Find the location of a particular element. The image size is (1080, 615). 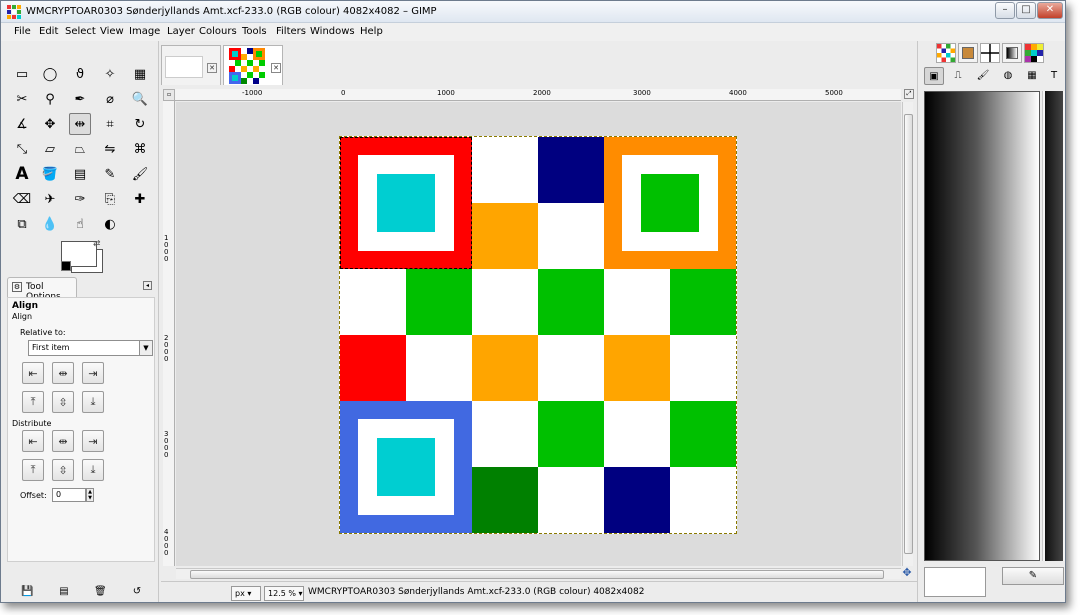

maximize-button: □ is located at coordinates (1026, 10).